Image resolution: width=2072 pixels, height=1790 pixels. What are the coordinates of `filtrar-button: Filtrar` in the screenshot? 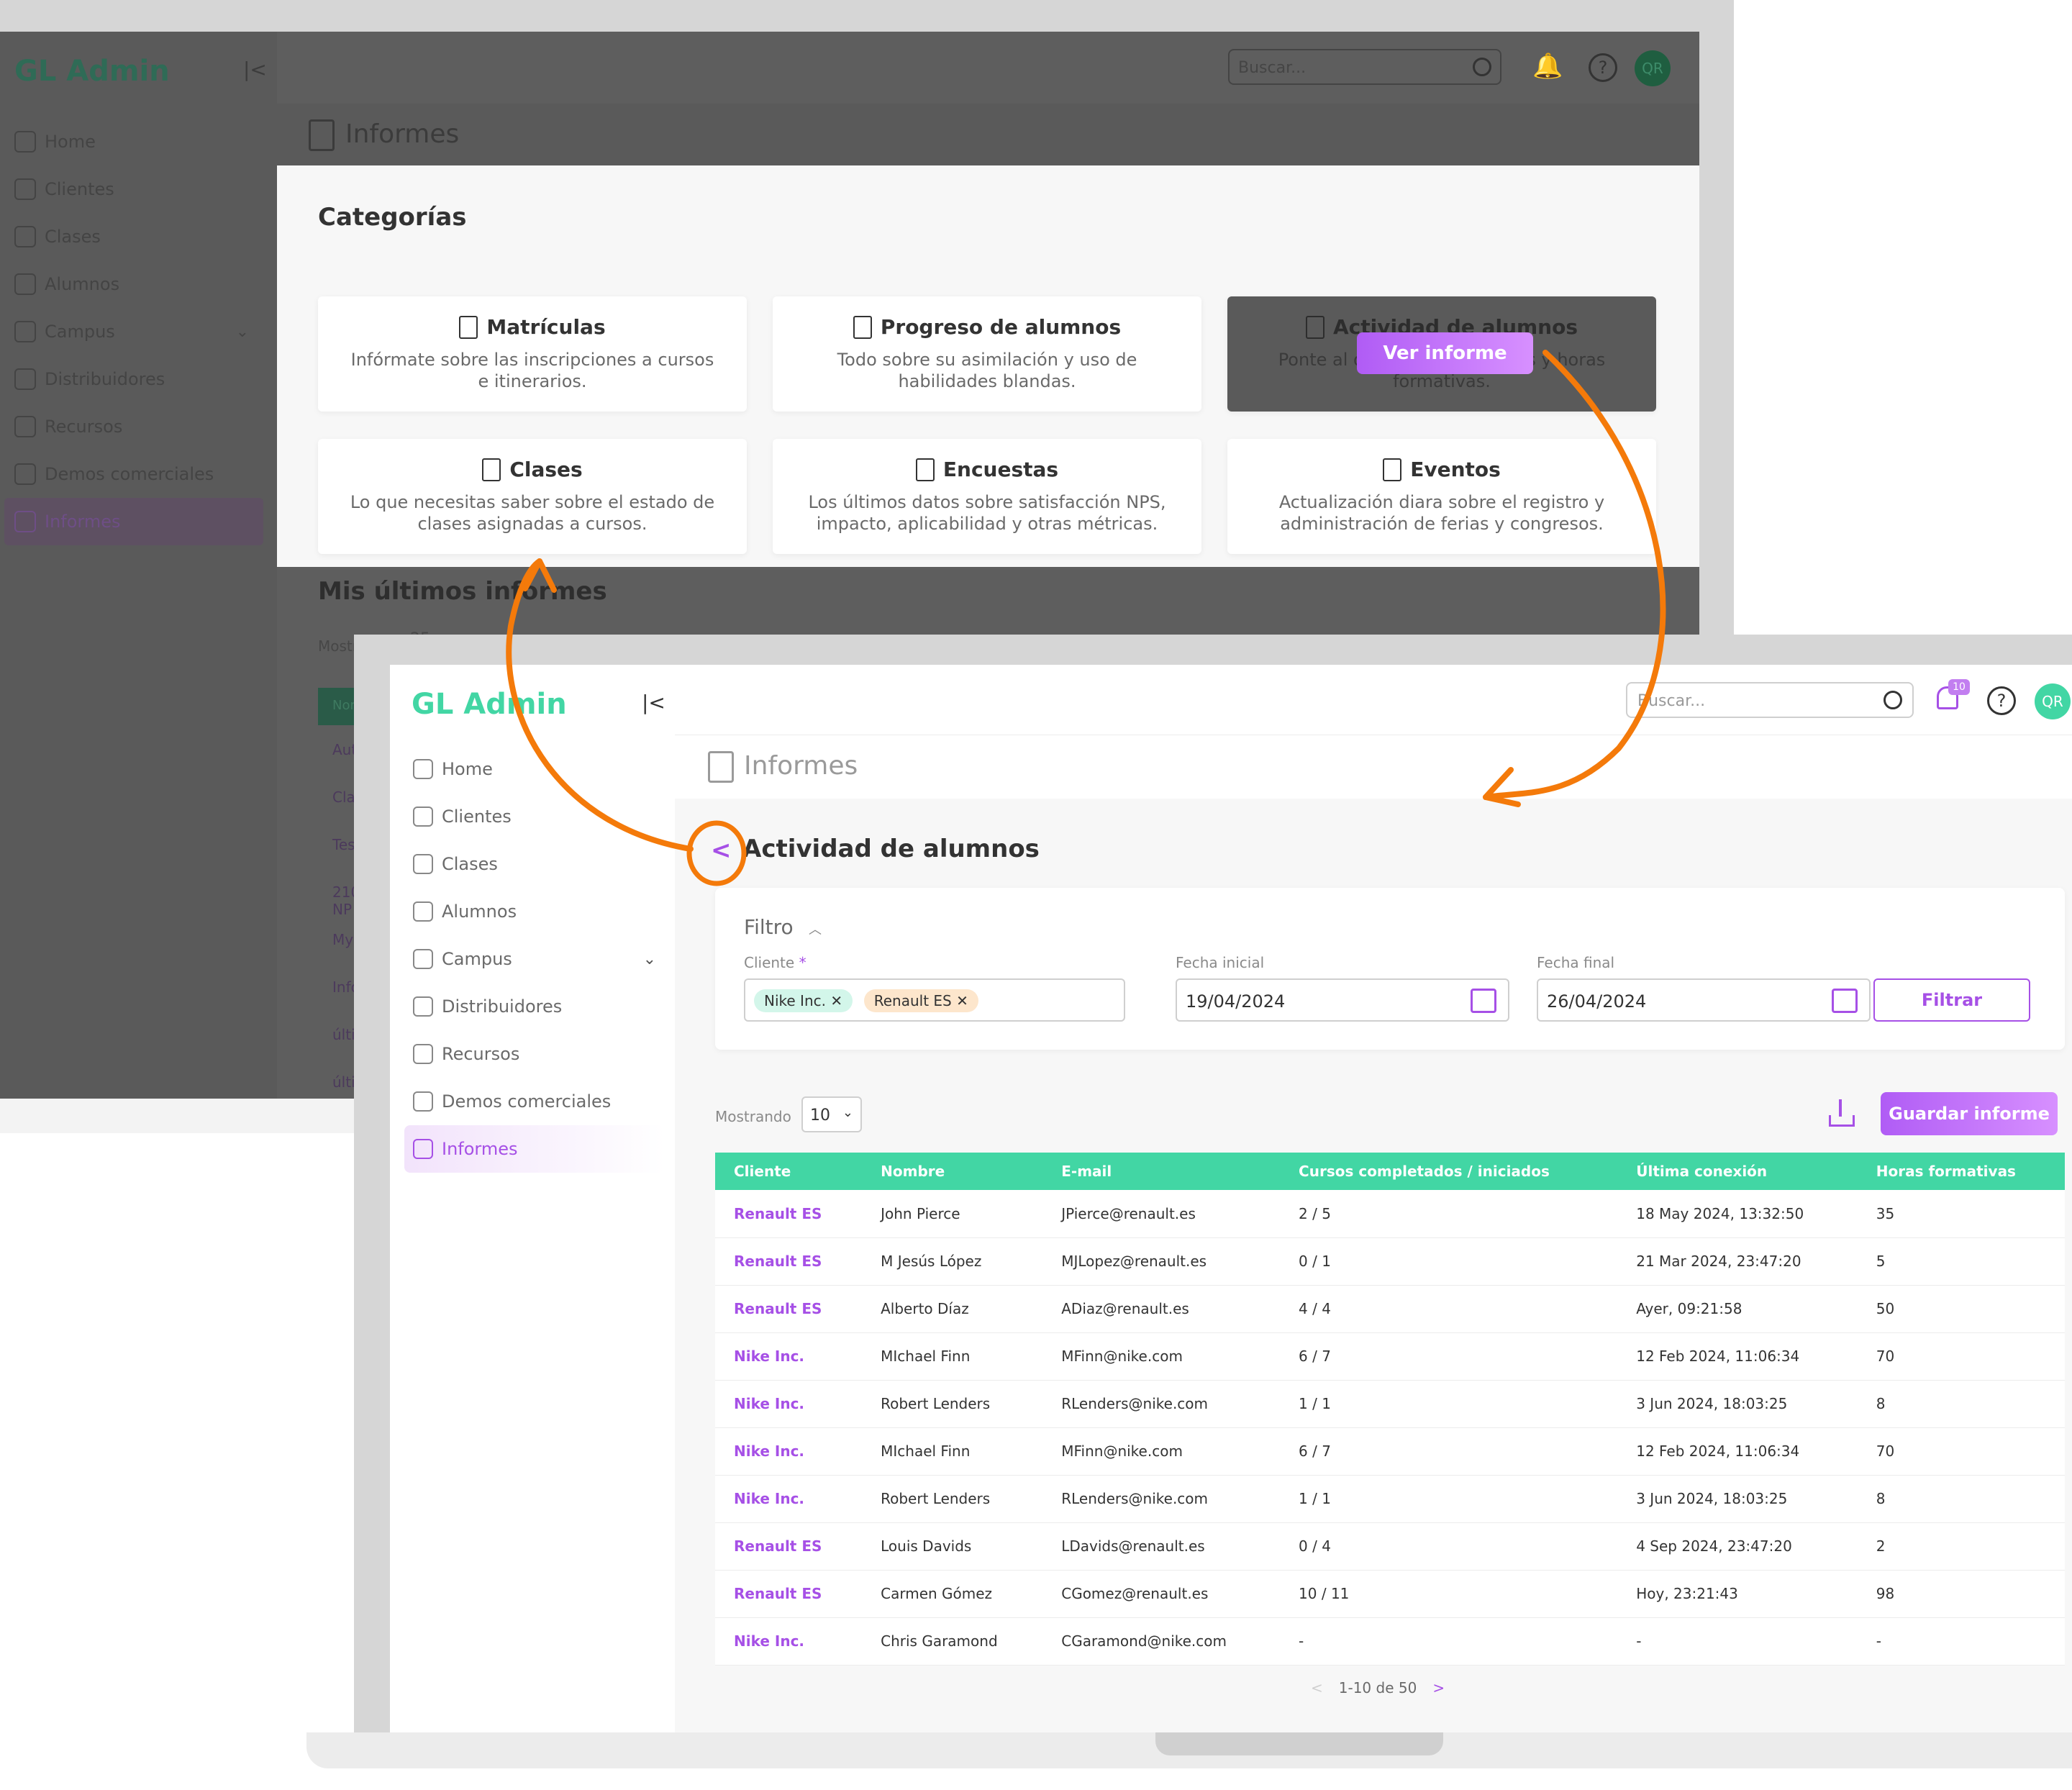 It's located at (1952, 1000).